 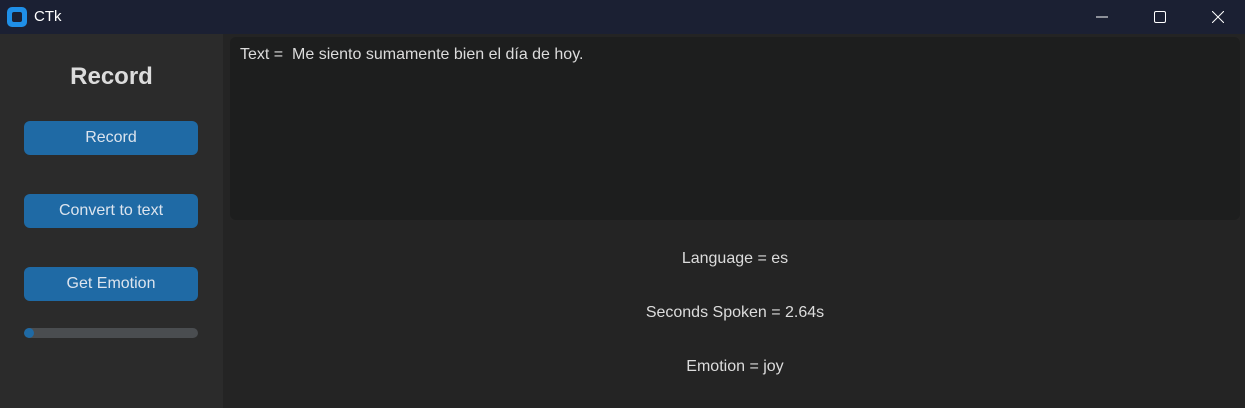 What do you see at coordinates (111, 333) in the screenshot?
I see `progress-bar` at bounding box center [111, 333].